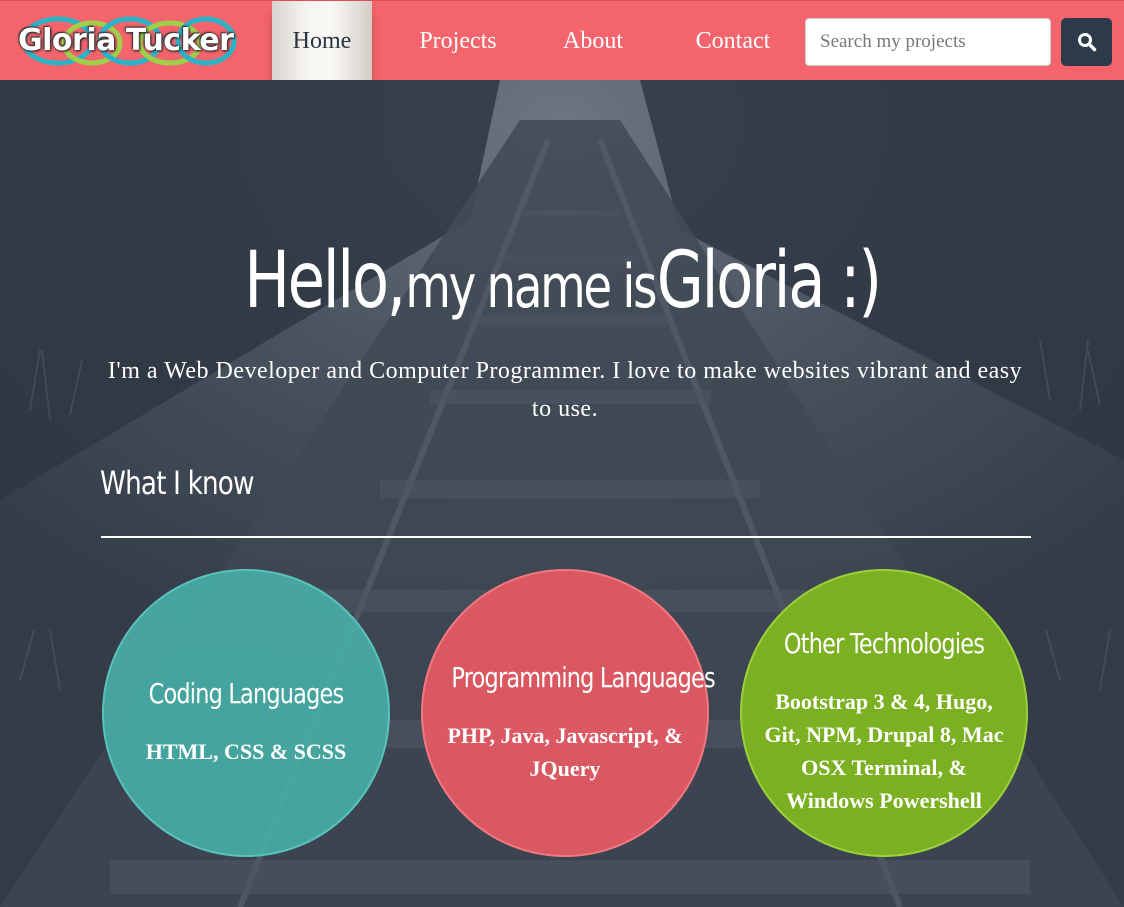 This screenshot has width=1124, height=907. I want to click on site-logo: Gloria Tucker, so click(128, 42).